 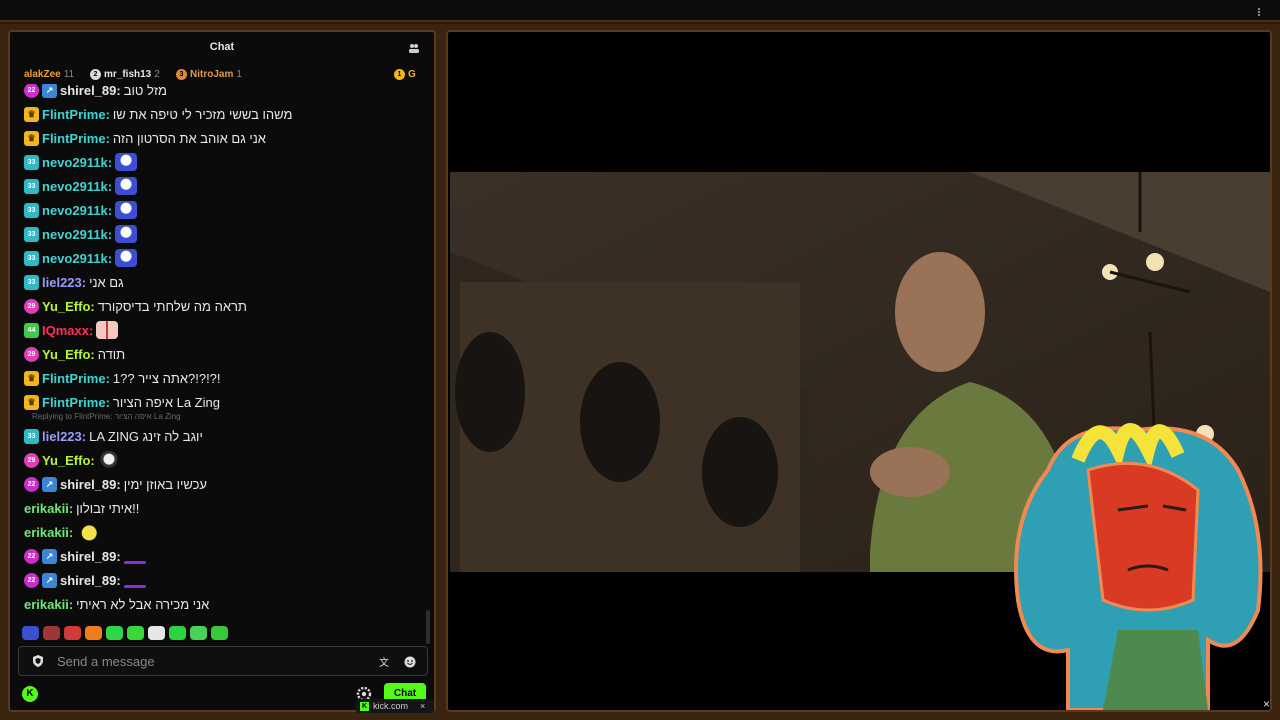 I want to click on chat-message: 22 ↗ shirel_89: עכשיו באוזן ימין, so click(x=115, y=484).